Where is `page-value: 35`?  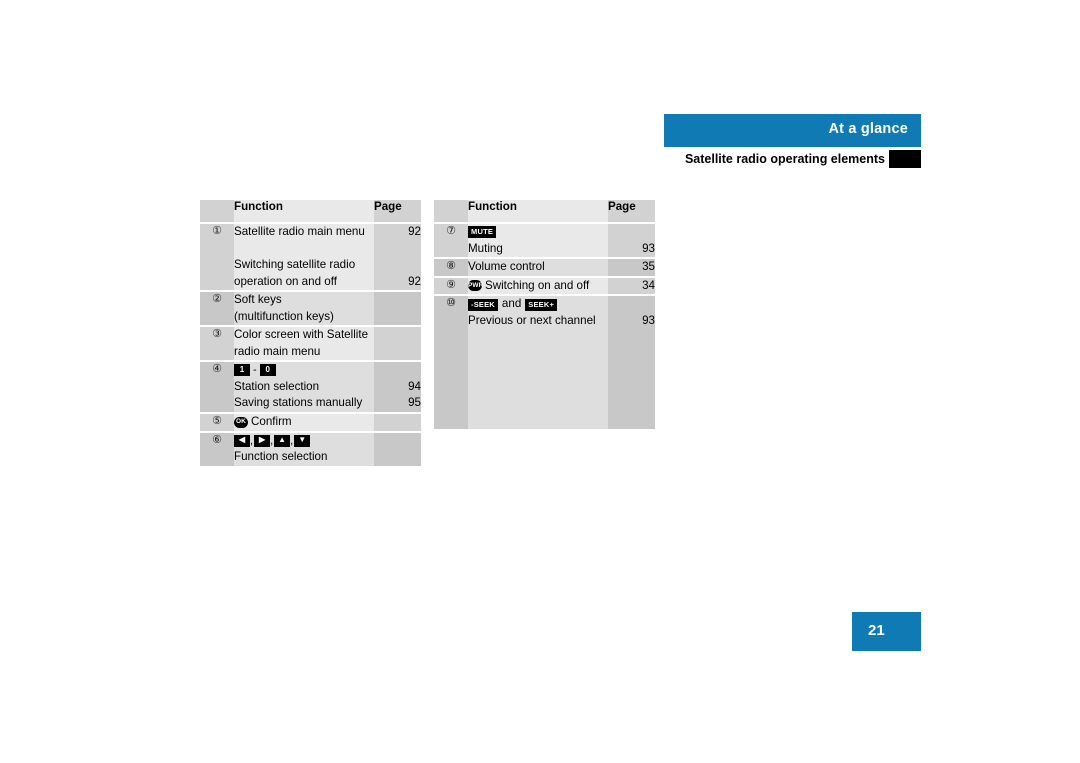 page-value: 35 is located at coordinates (648, 266).